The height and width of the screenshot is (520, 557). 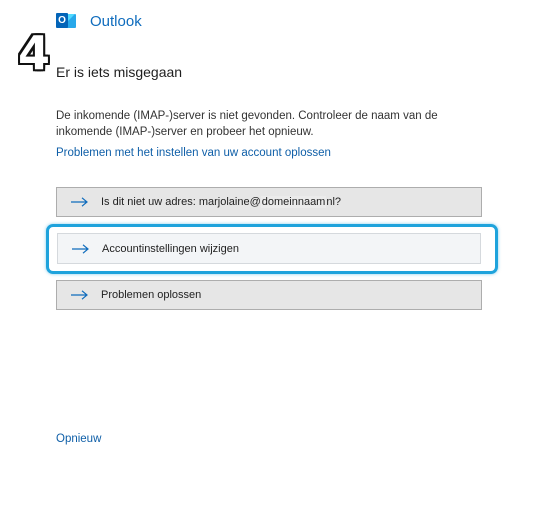 What do you see at coordinates (119, 72) in the screenshot?
I see `error-heading: Er is iets misgegaan` at bounding box center [119, 72].